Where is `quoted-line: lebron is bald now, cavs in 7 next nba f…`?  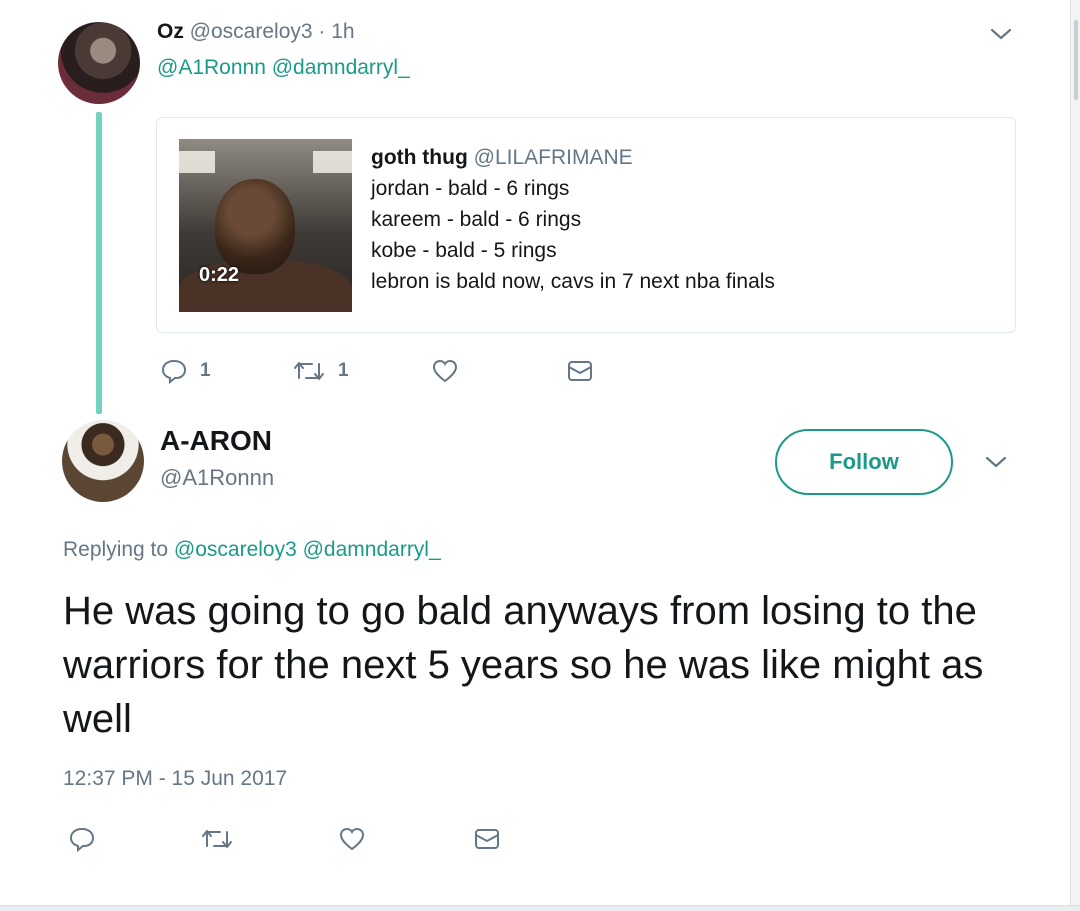
quoted-line: lebron is bald now, cavs in 7 next nba f… is located at coordinates (573, 281).